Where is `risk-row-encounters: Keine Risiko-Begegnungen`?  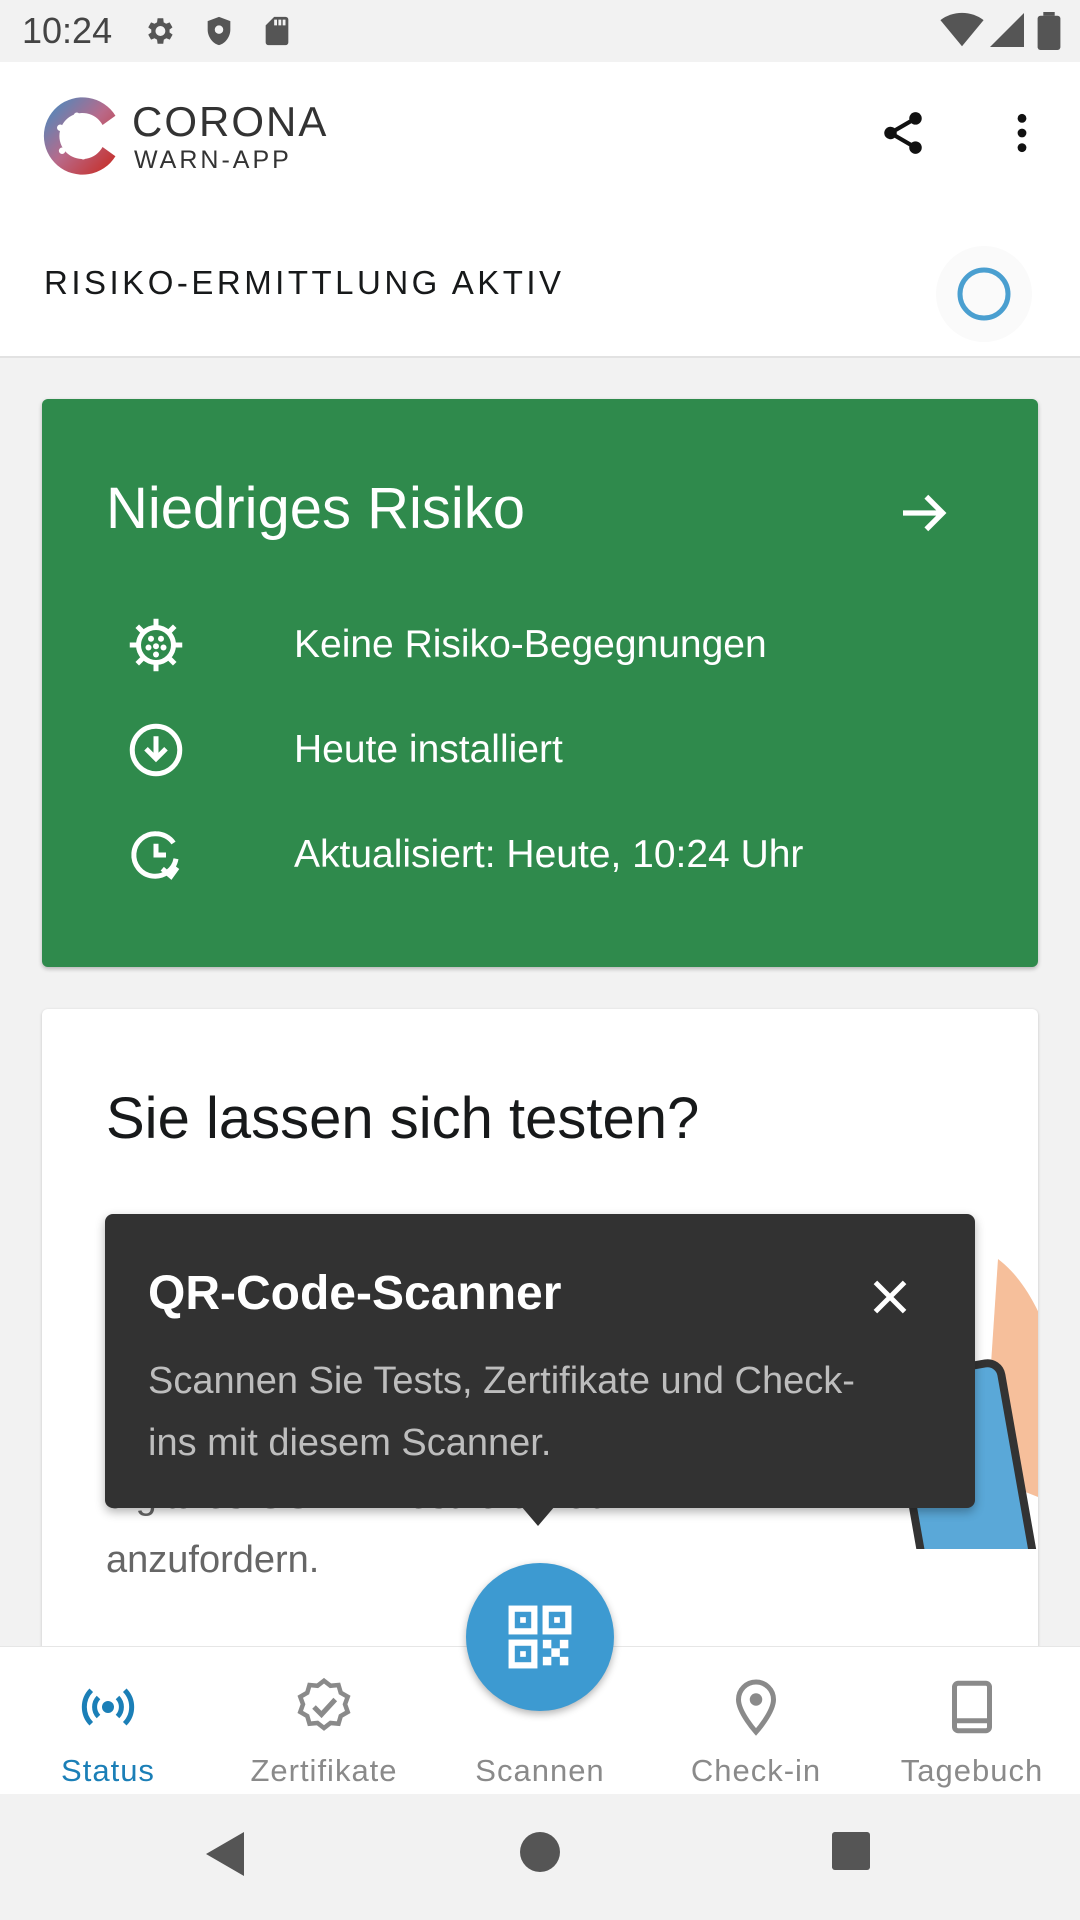
risk-row-encounters: Keine Risiko-Begegnungen is located at coordinates (546, 641).